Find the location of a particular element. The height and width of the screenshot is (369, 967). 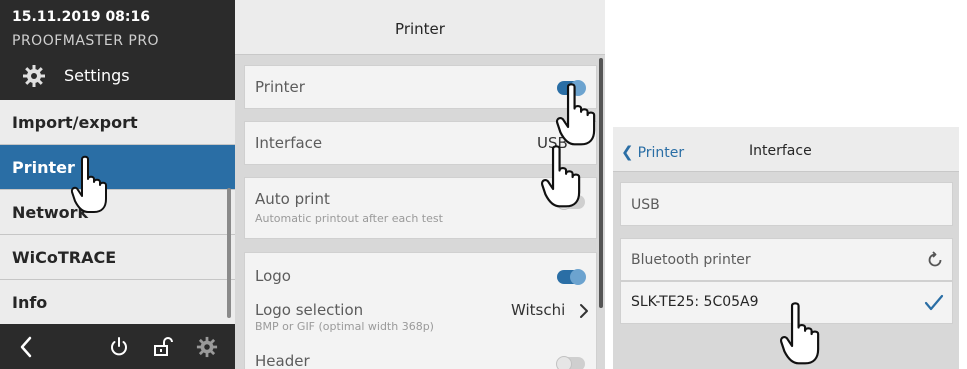

interface-label: Interface is located at coordinates (289, 143).